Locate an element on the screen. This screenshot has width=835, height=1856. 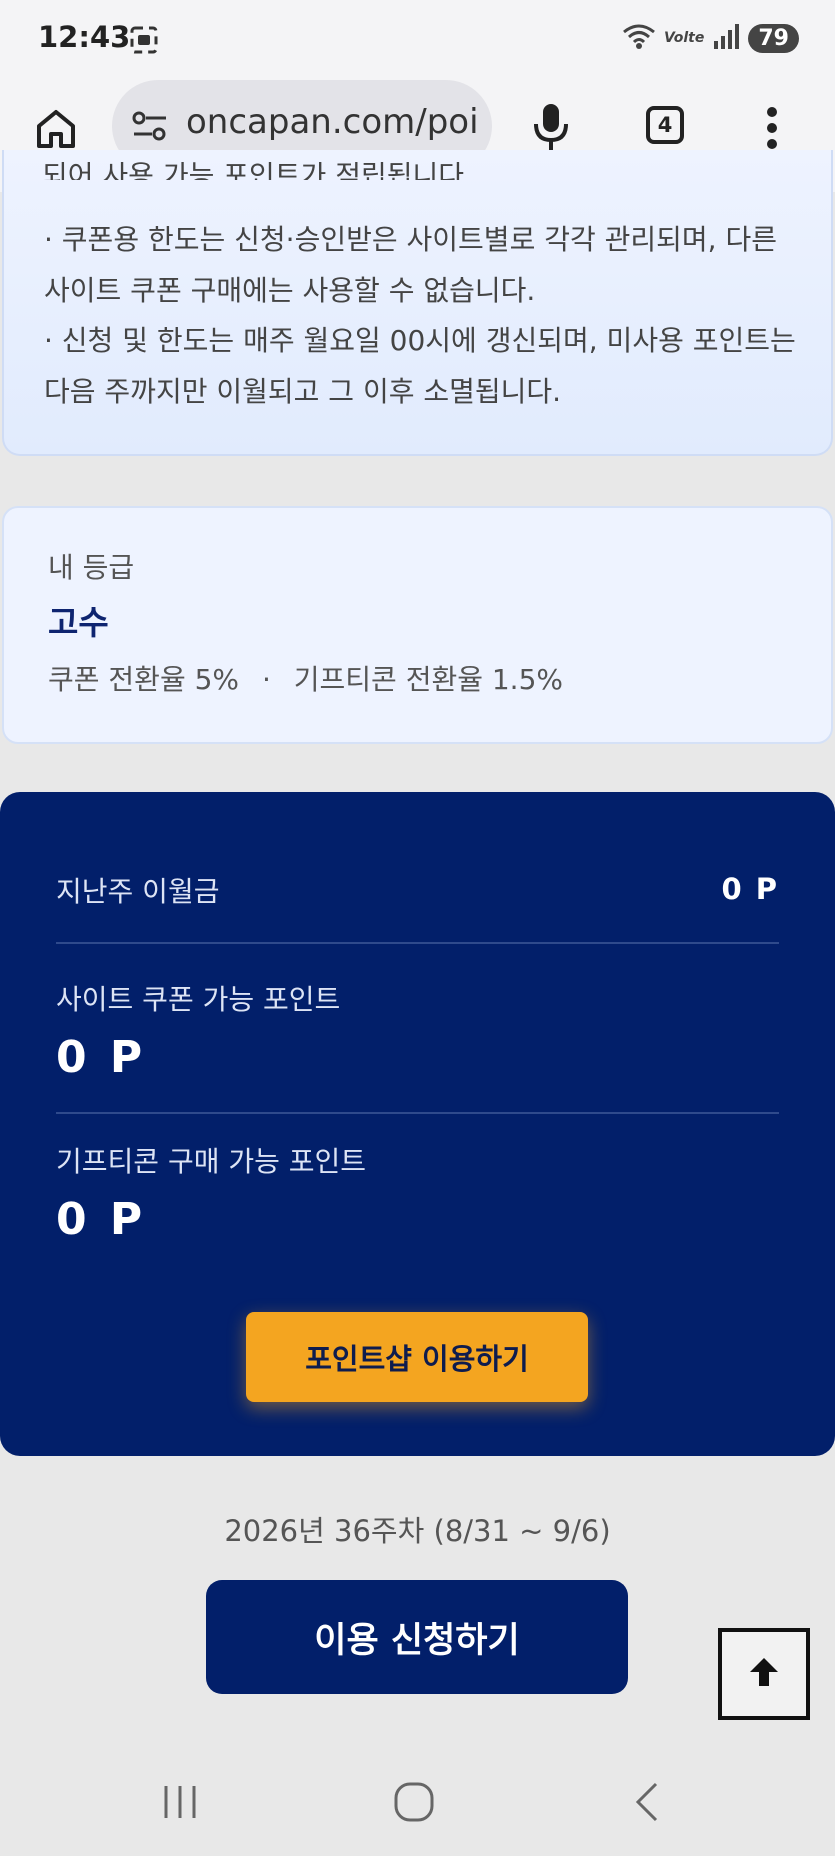
grade-card is located at coordinates (417, 625).